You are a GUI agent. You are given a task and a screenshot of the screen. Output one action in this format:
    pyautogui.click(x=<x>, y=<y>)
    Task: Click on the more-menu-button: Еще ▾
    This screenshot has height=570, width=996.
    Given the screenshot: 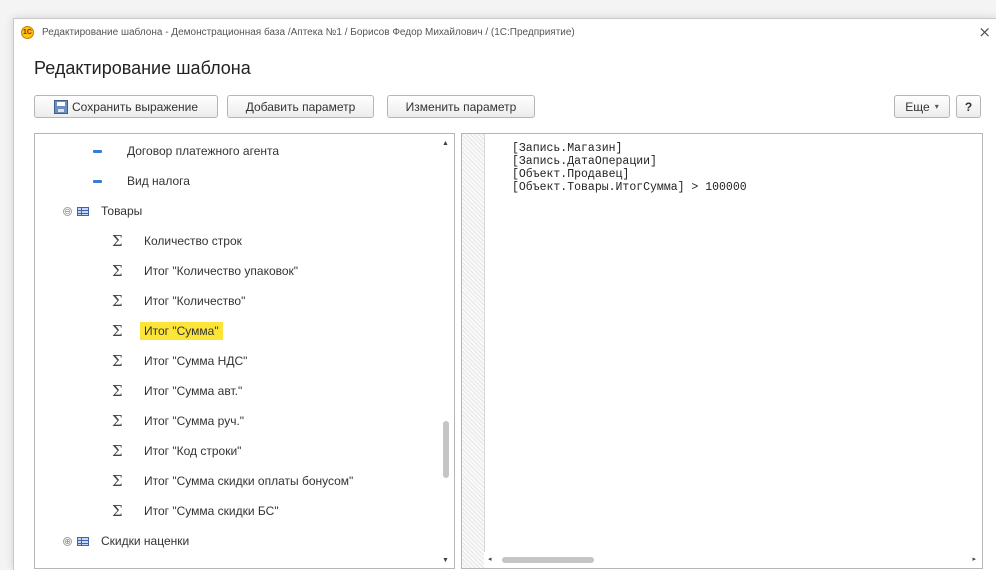 What is the action you would take?
    pyautogui.click(x=922, y=106)
    